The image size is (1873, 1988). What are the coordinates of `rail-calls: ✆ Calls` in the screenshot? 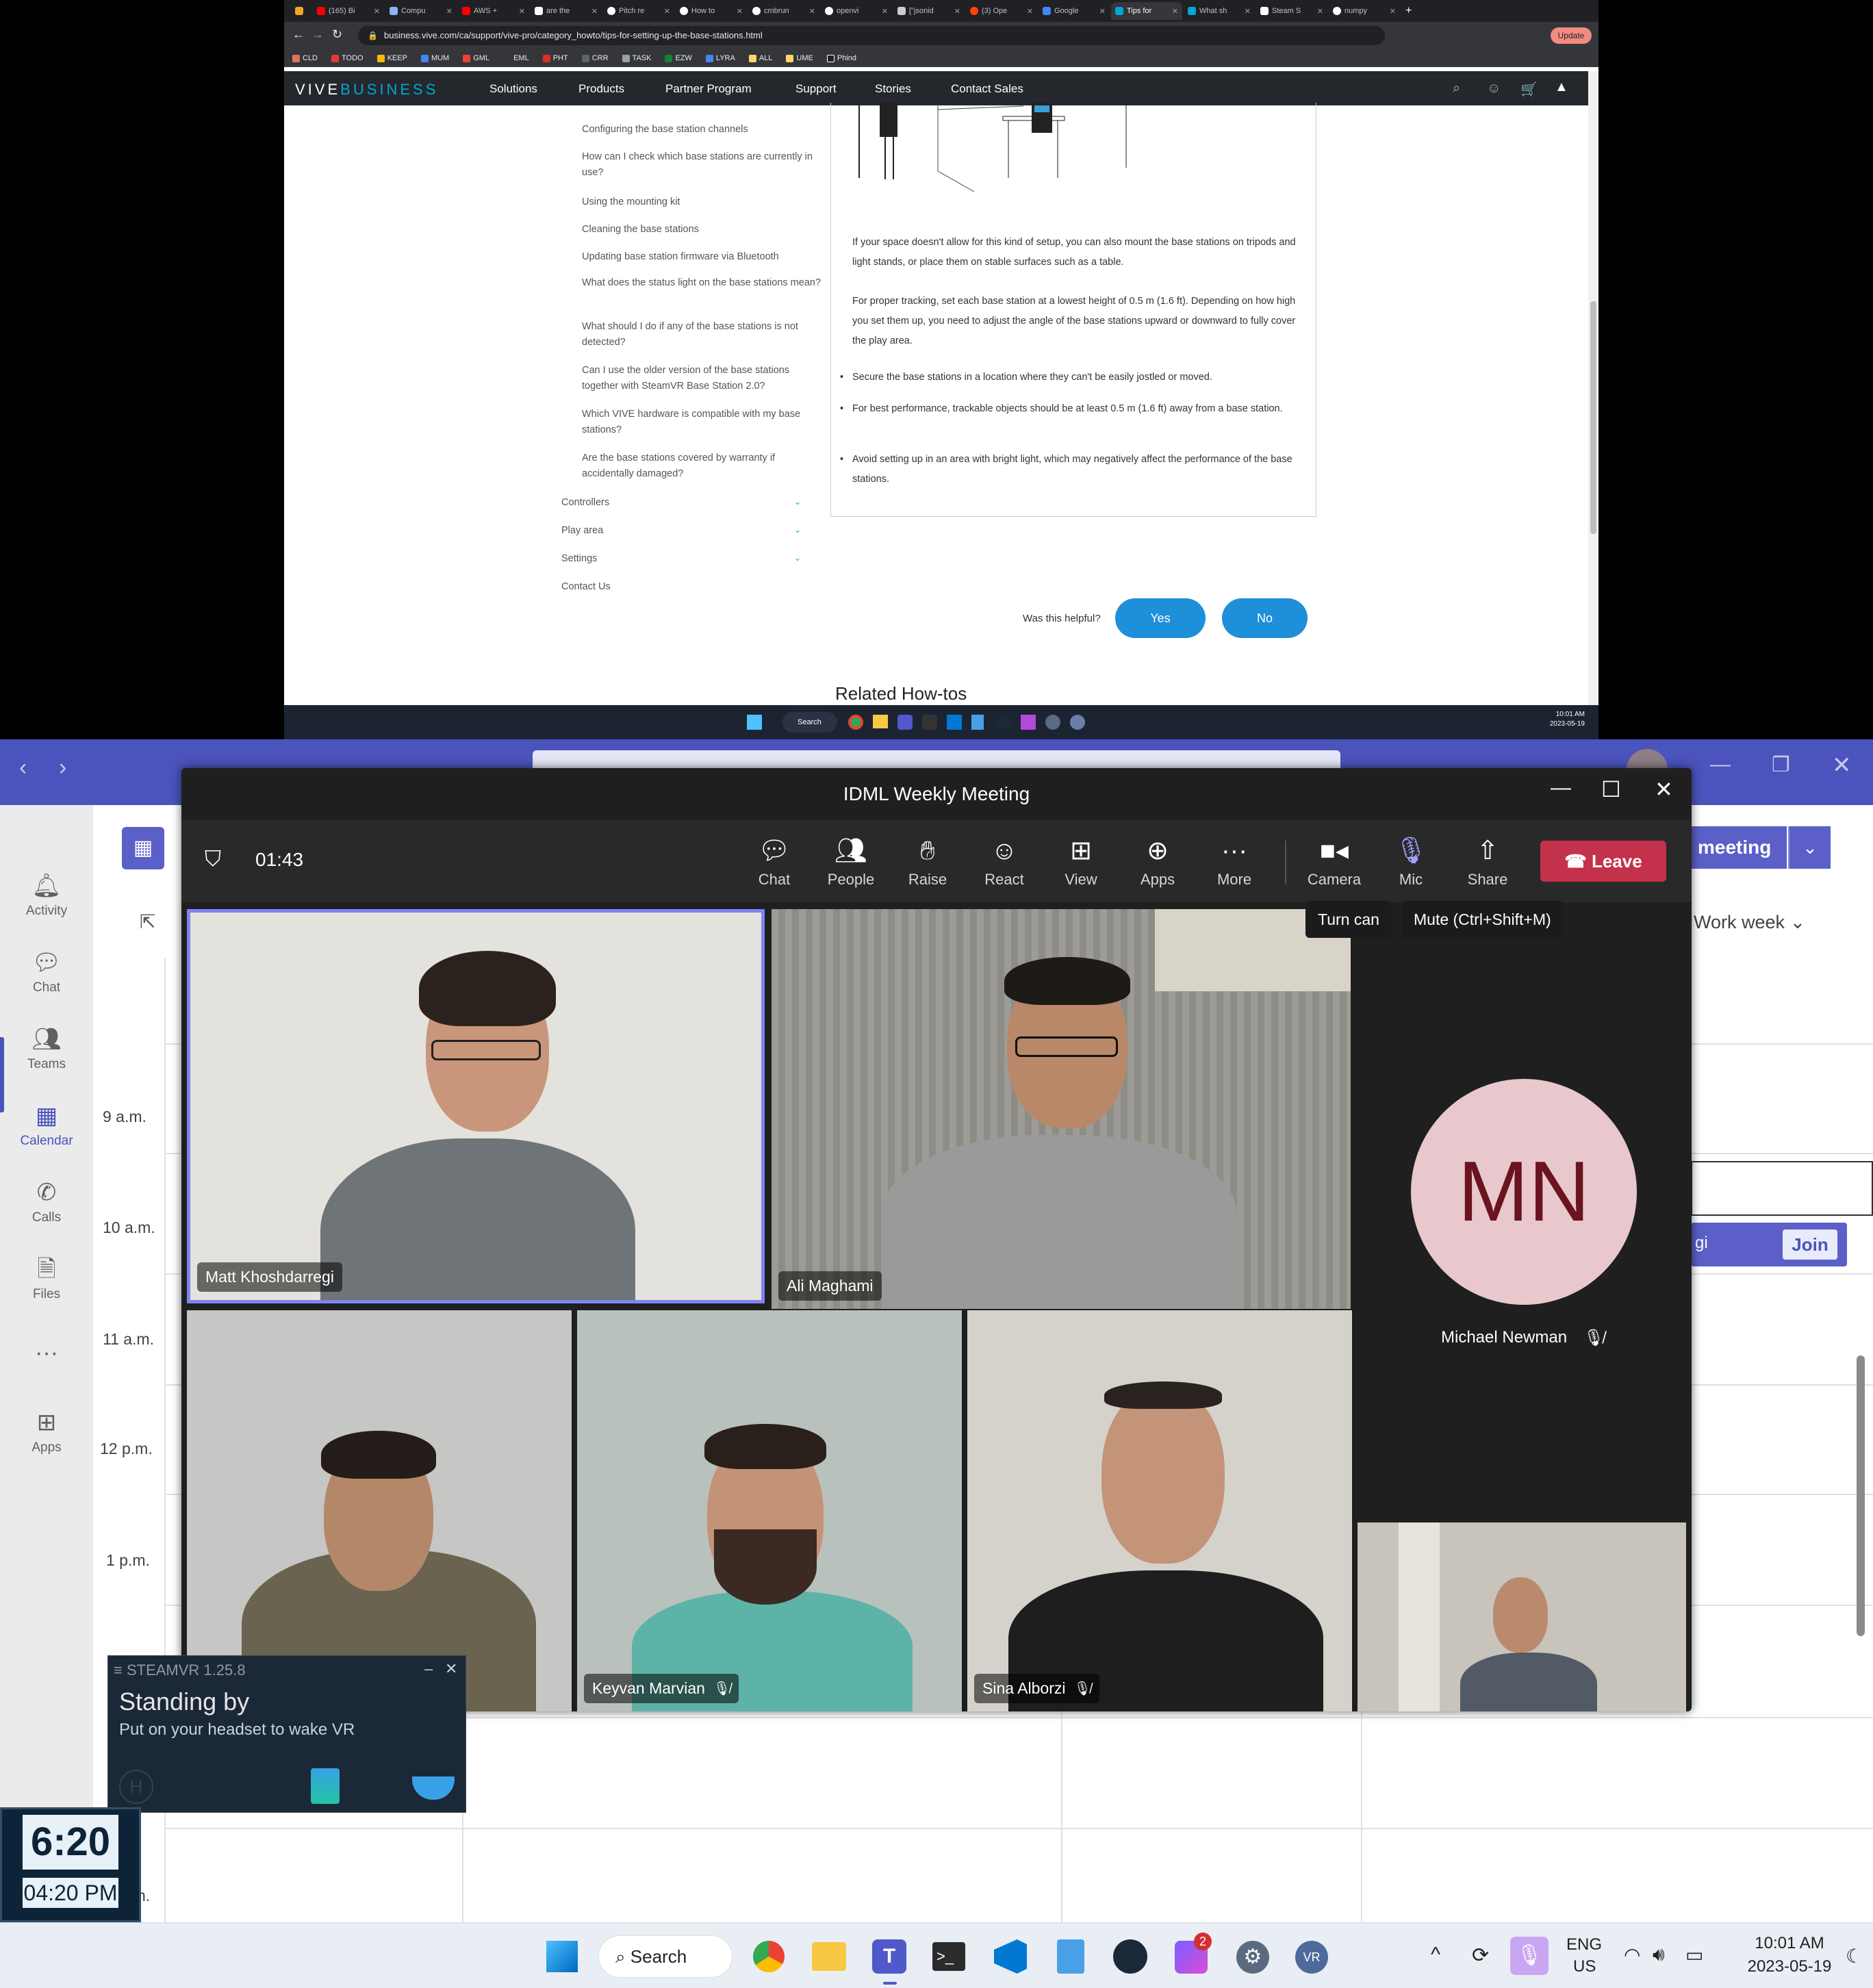 It's located at (46, 1202).